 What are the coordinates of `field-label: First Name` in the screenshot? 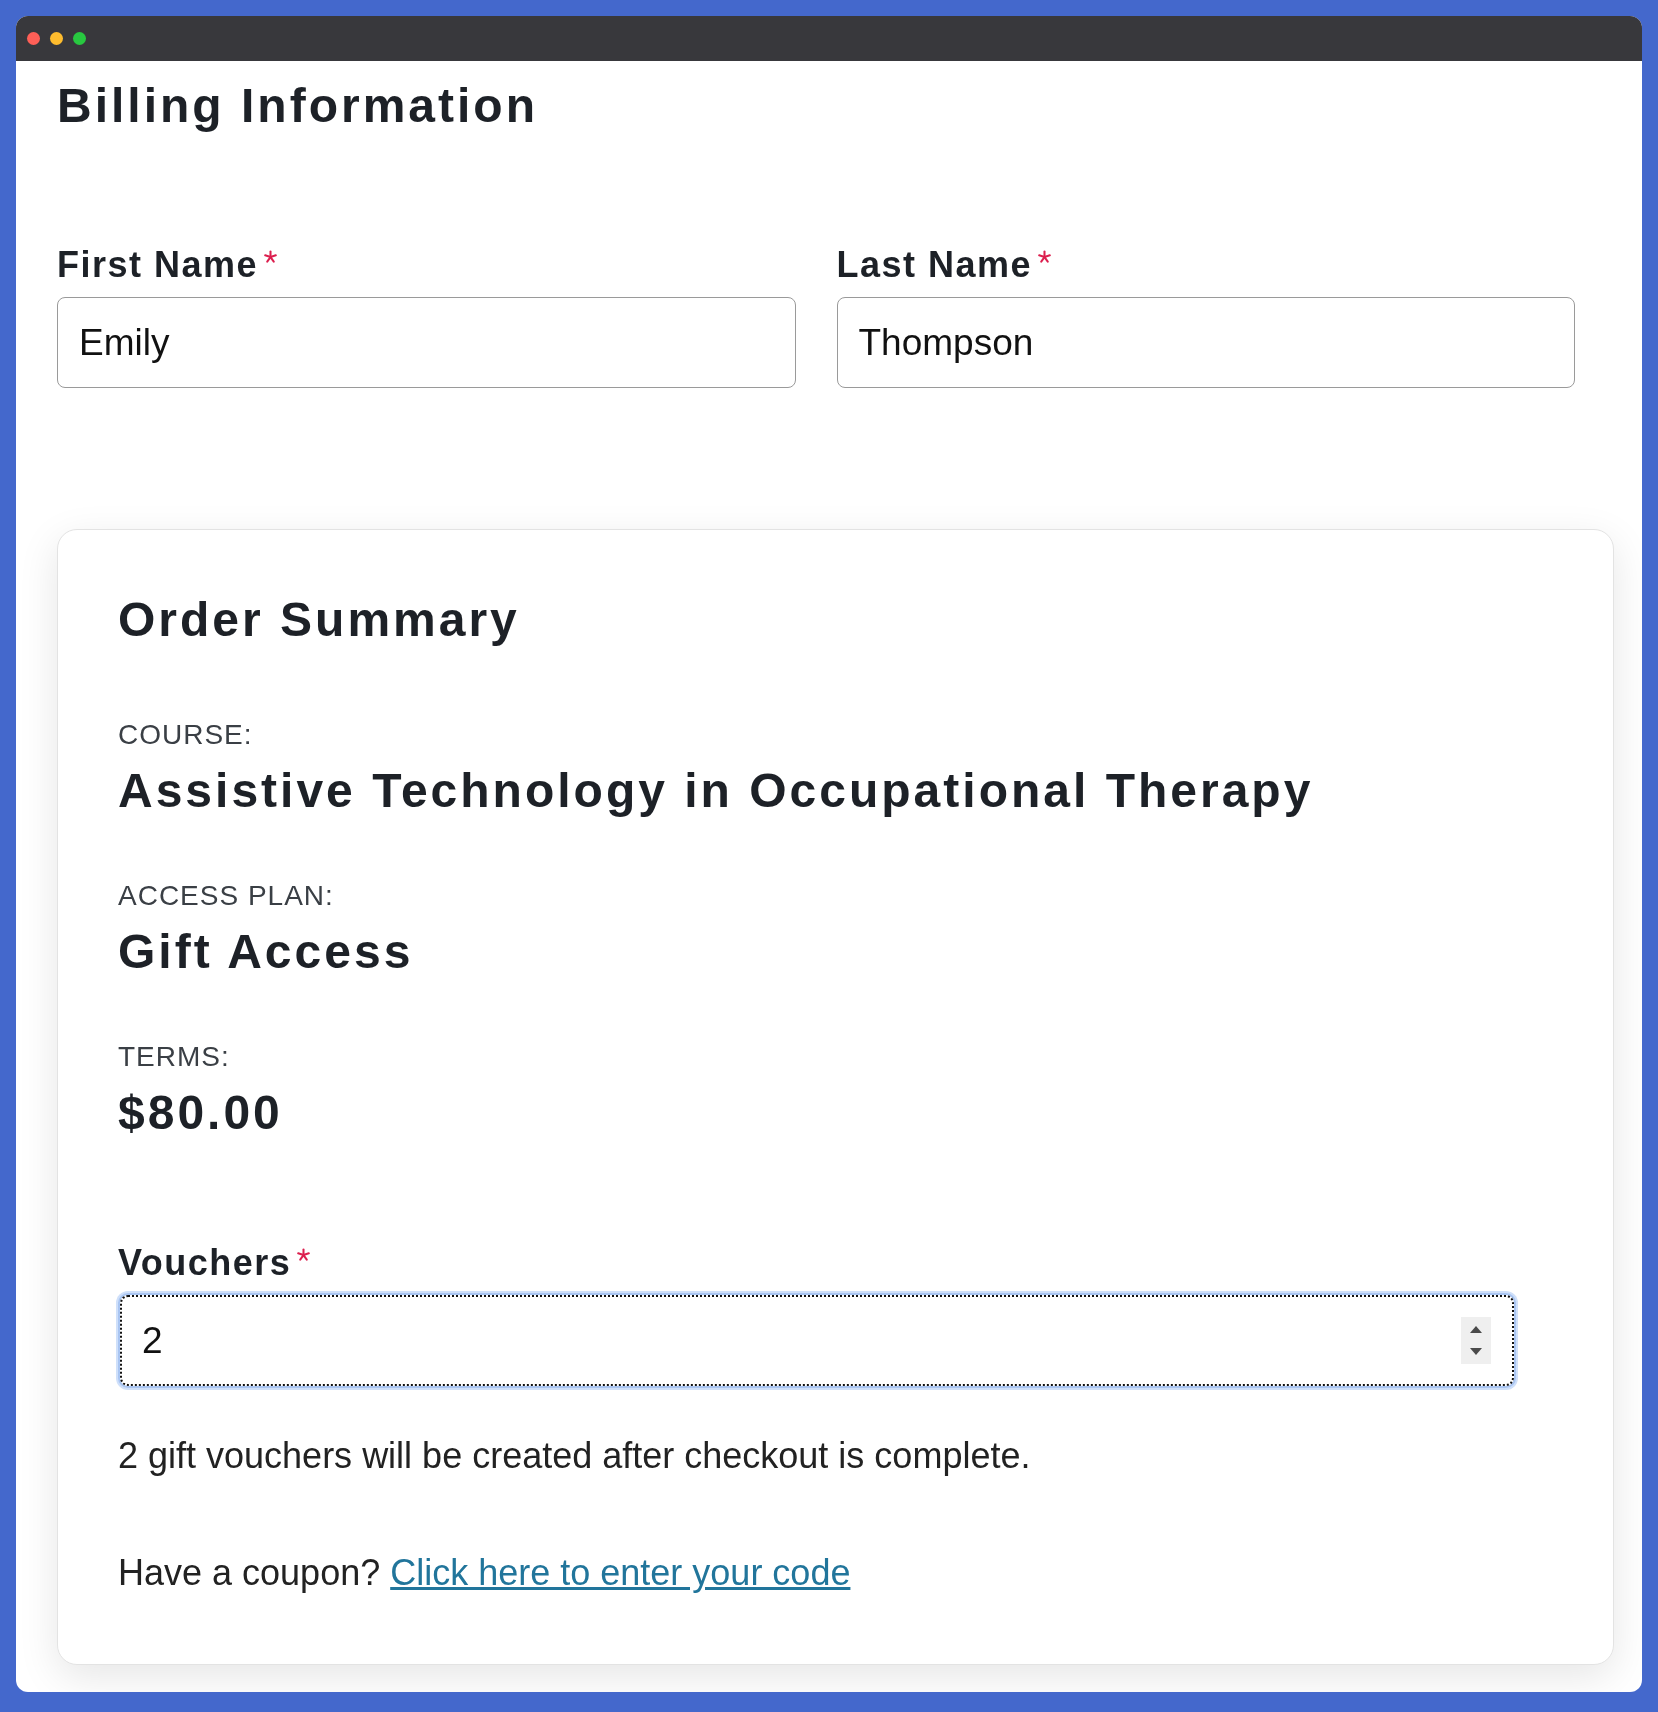 It's located at (158, 264).